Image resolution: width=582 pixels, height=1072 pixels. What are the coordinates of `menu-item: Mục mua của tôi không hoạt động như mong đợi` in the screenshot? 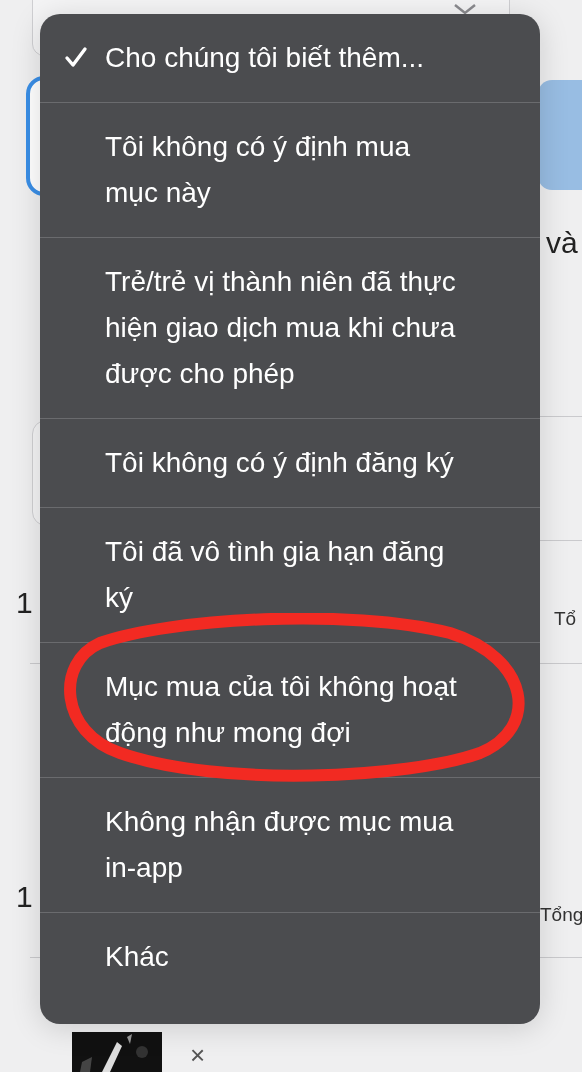 It's located at (290, 710).